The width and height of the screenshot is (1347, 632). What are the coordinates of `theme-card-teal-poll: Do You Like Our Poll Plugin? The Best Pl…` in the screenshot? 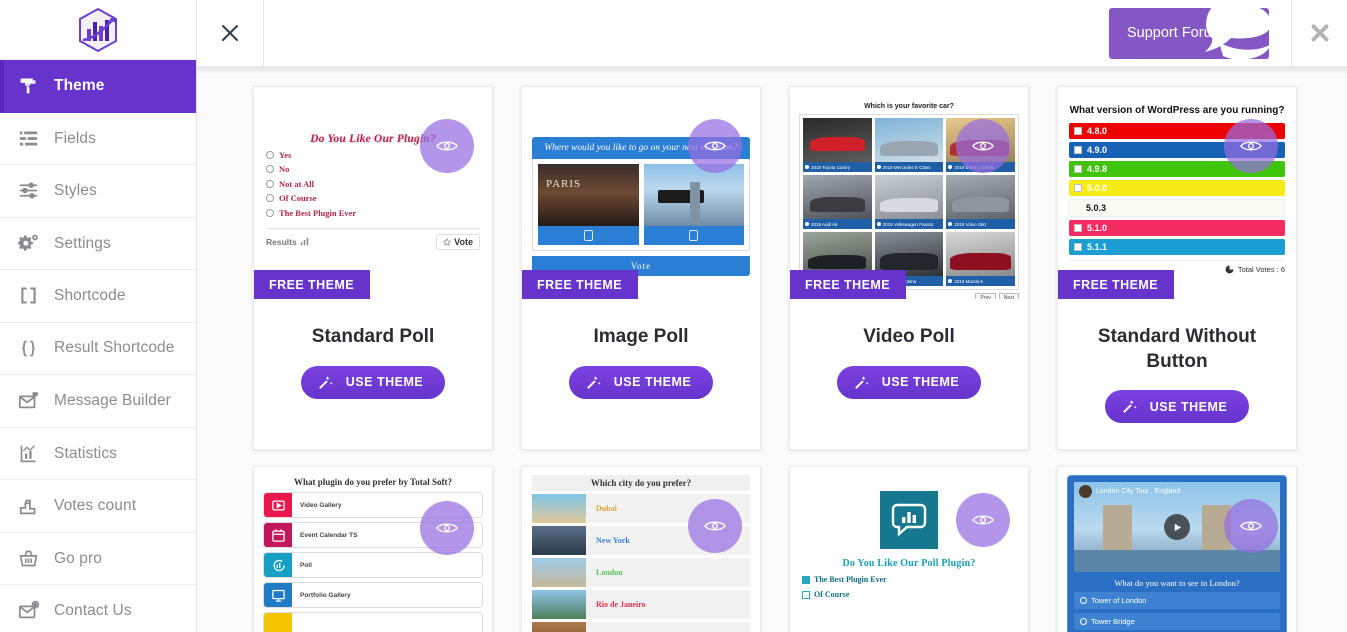 It's located at (909, 549).